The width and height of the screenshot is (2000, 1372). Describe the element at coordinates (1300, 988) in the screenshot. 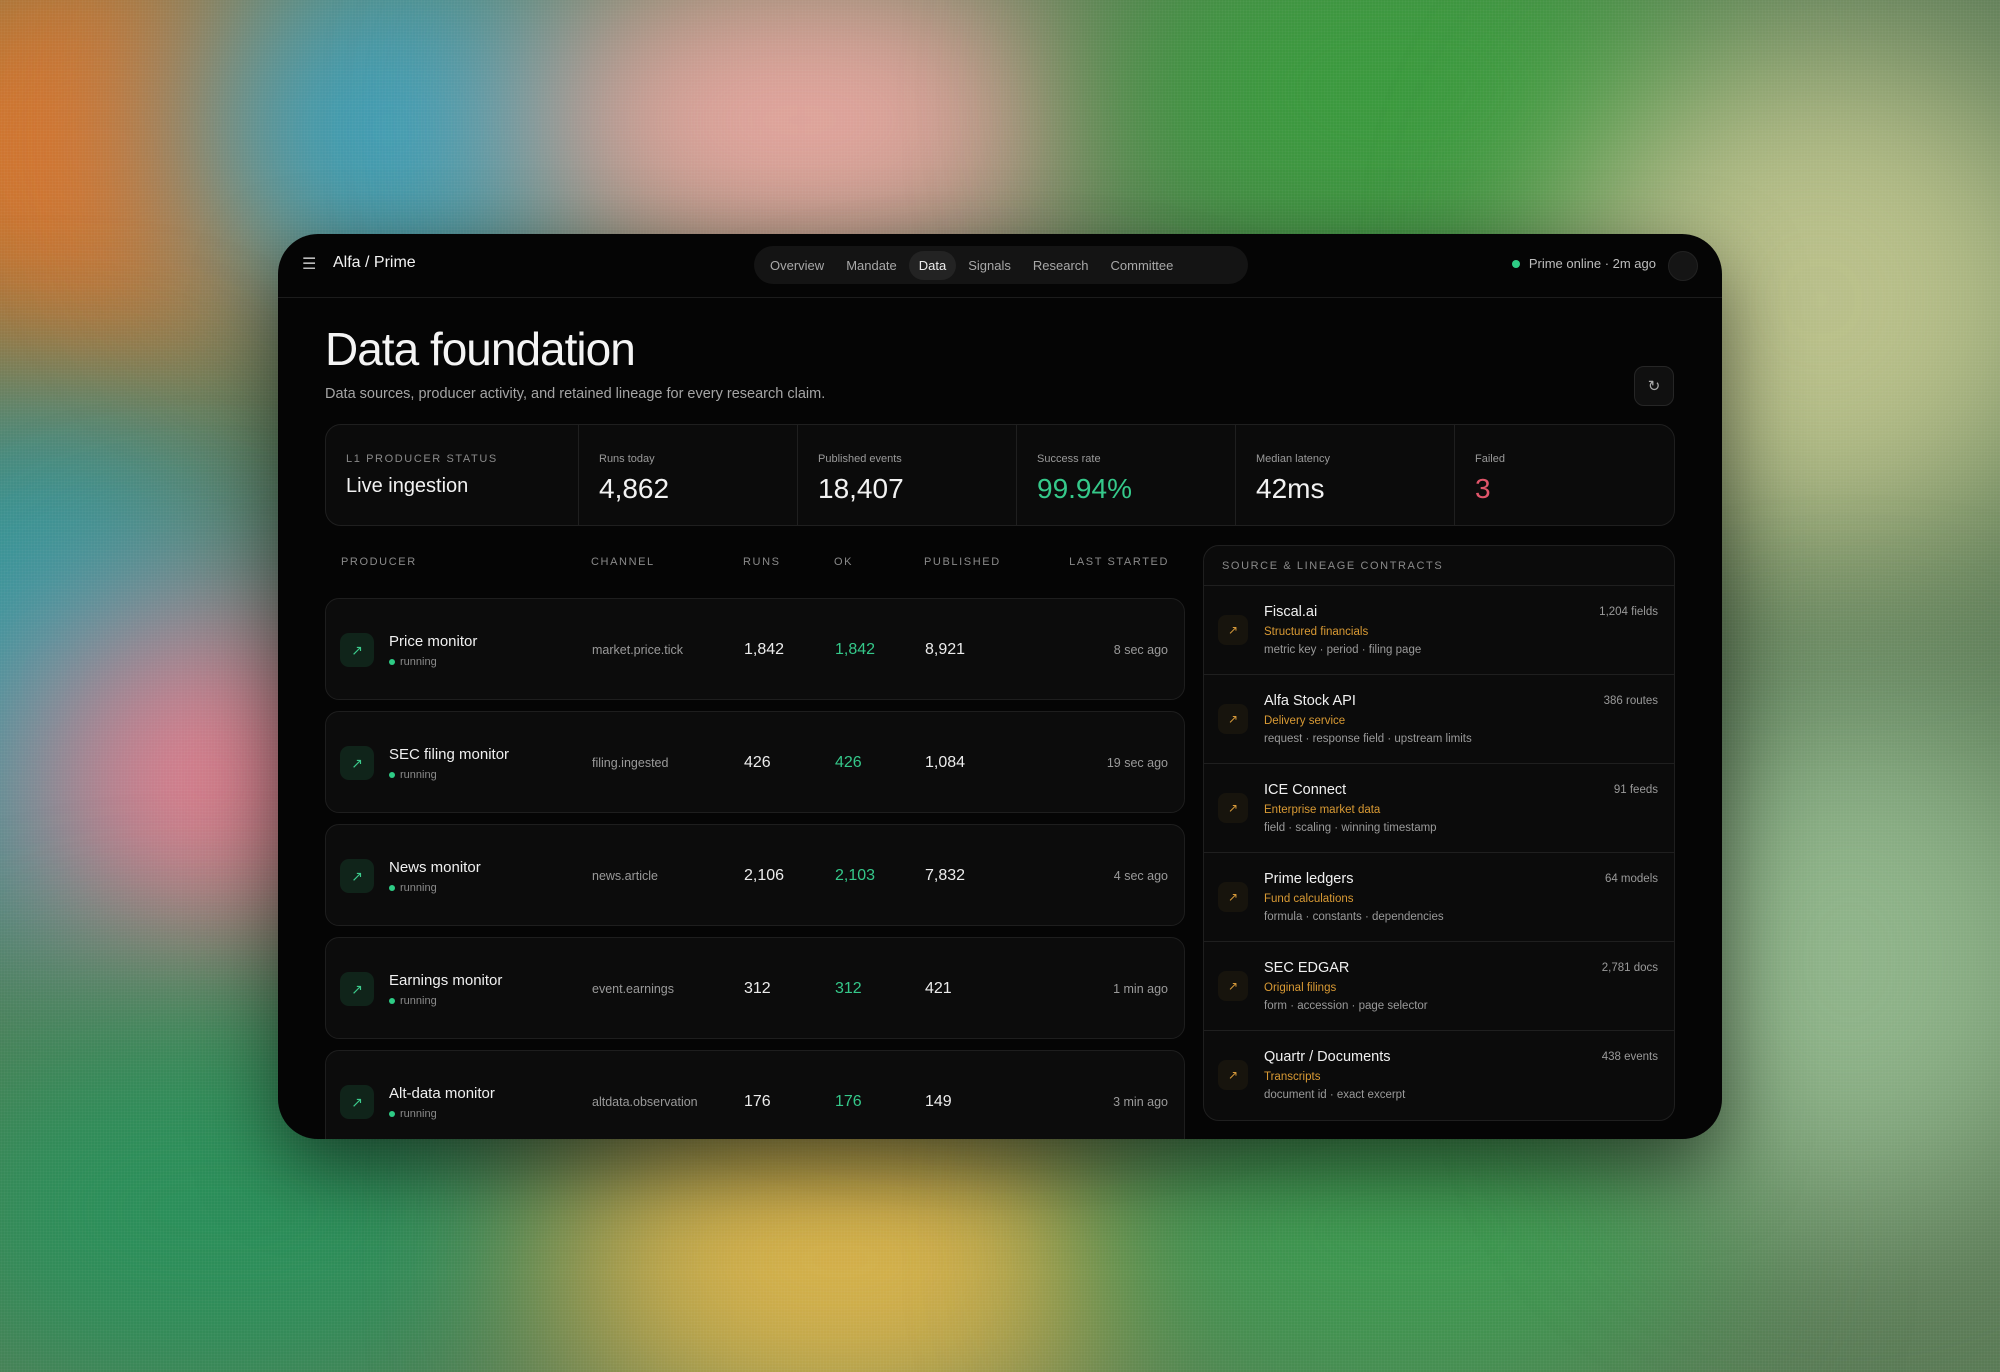

I see `source-kind: Original filings` at that location.